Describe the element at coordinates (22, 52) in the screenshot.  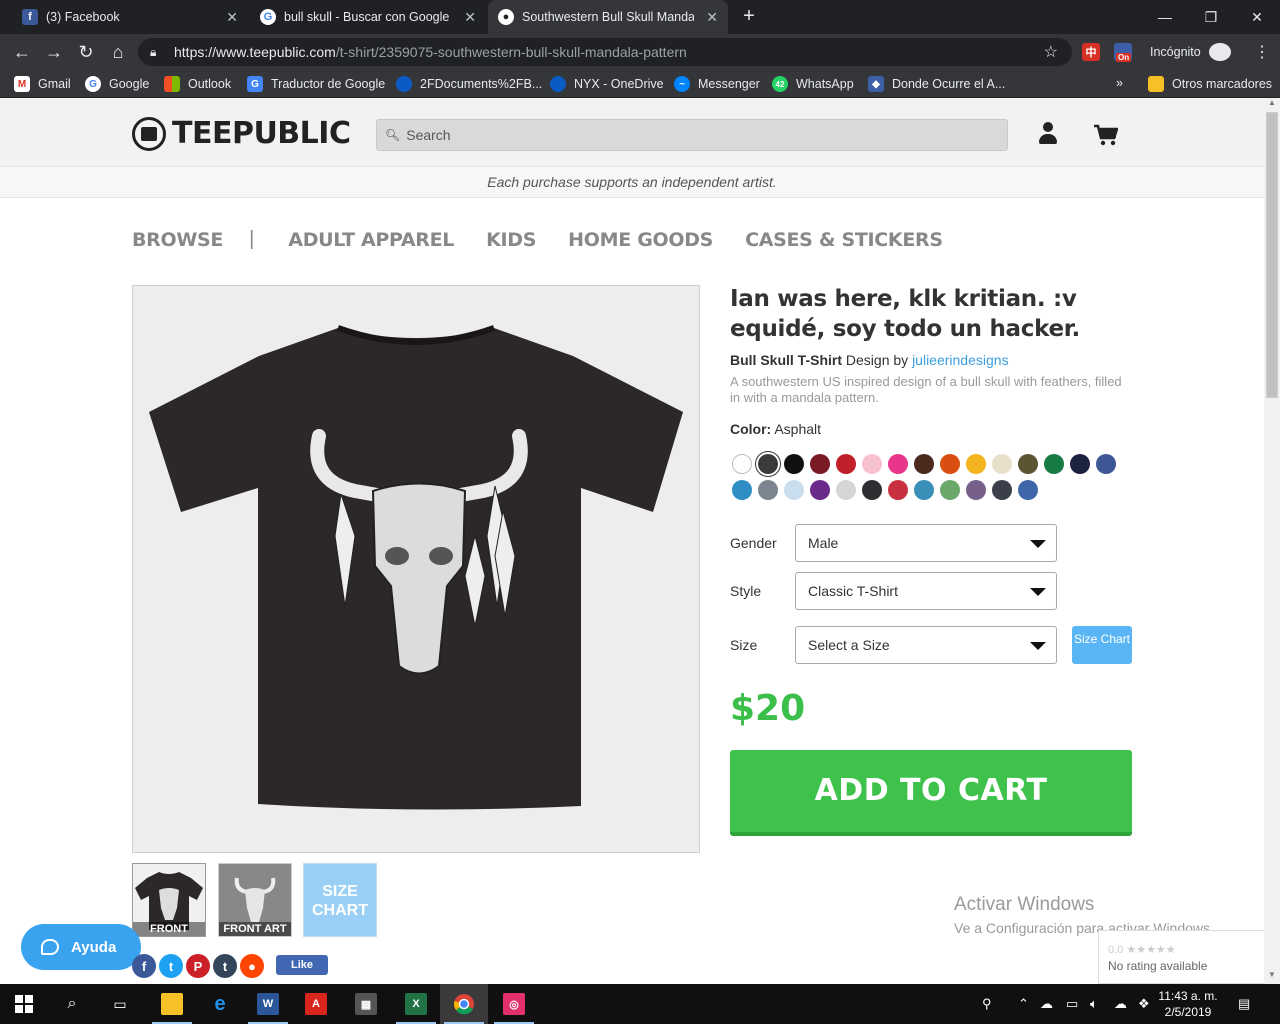
I see `back-icon: ←` at that location.